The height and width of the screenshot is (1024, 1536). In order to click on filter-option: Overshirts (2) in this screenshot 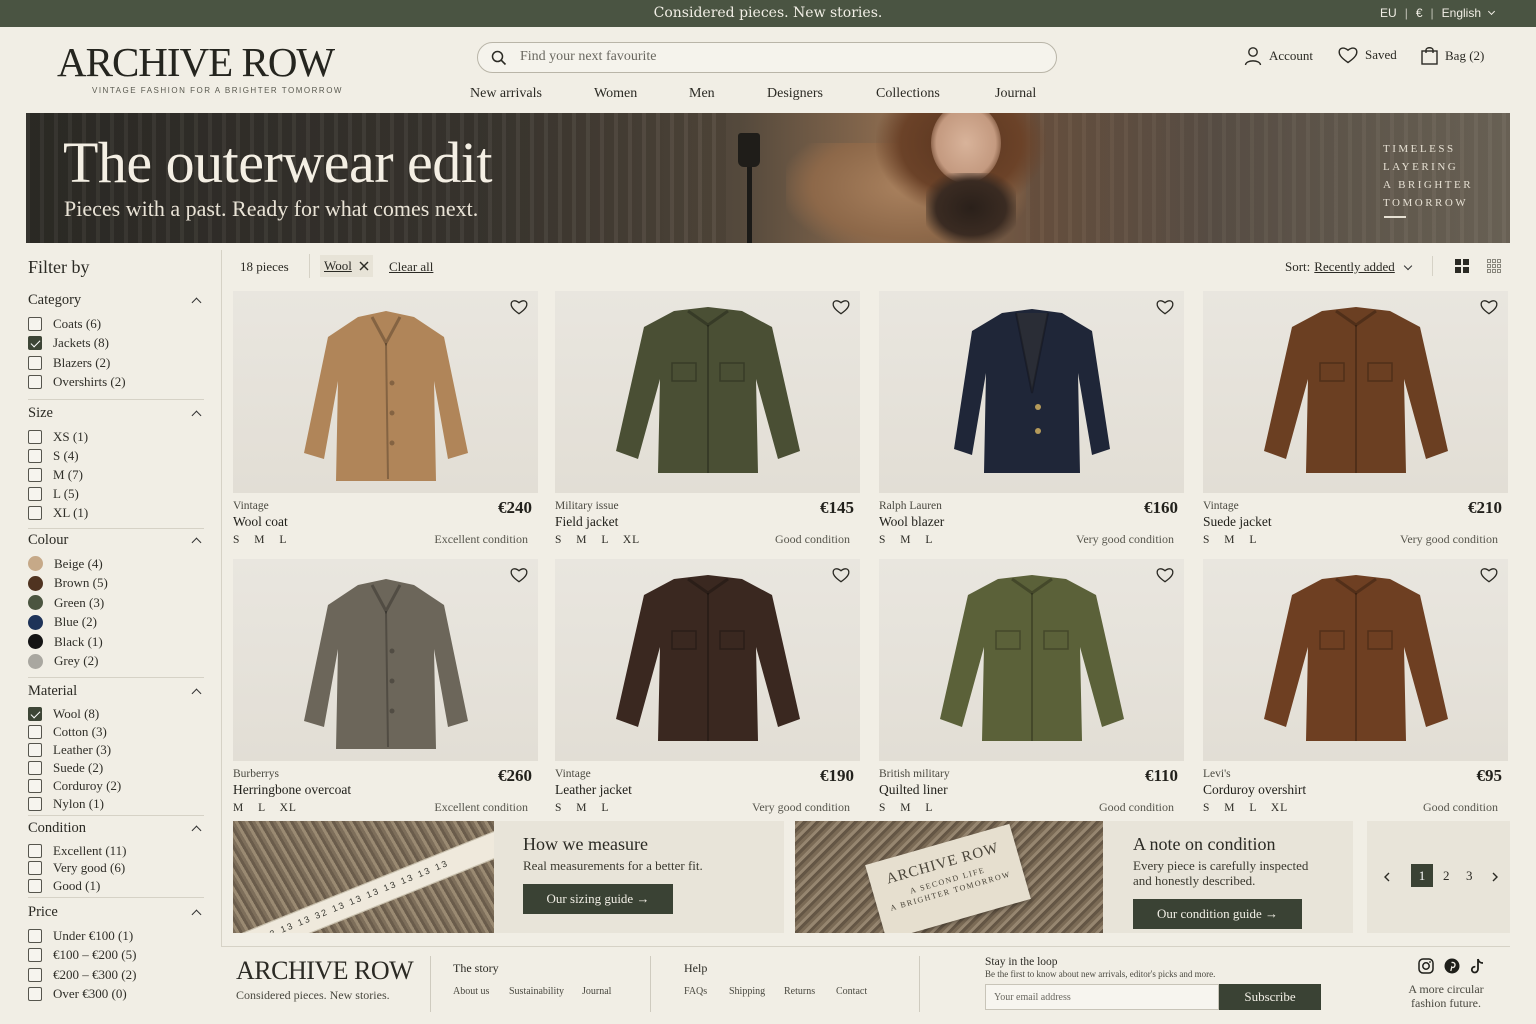, I will do `click(116, 383)`.